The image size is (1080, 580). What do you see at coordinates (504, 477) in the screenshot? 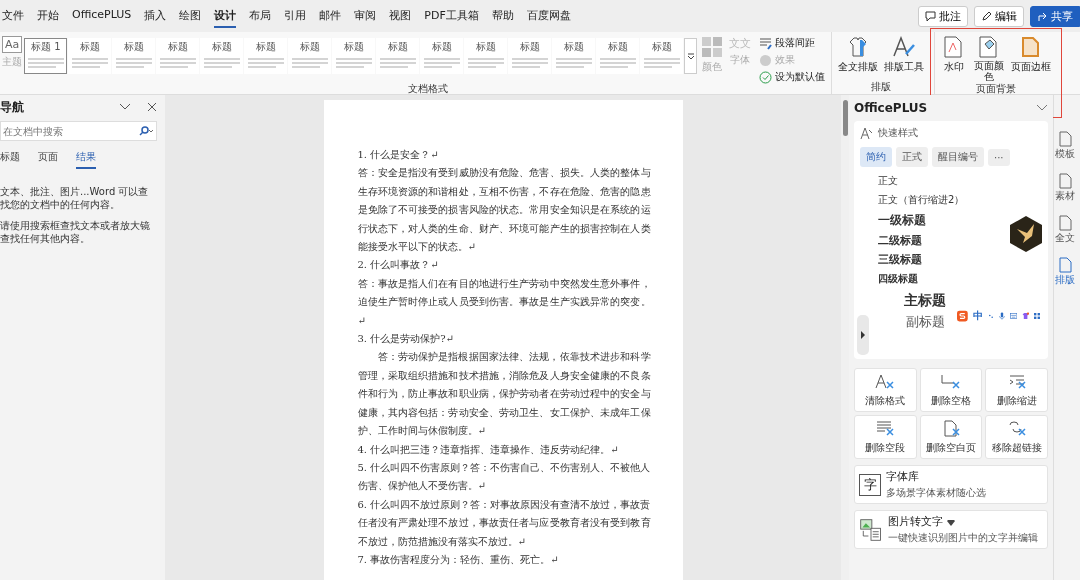
I see `document-paragraph: 5. 什么叫四不伤害原则？答：不伤害自己、不伤害别人、不被他人伤害、保护他人不受伤害。↵` at bounding box center [504, 477].